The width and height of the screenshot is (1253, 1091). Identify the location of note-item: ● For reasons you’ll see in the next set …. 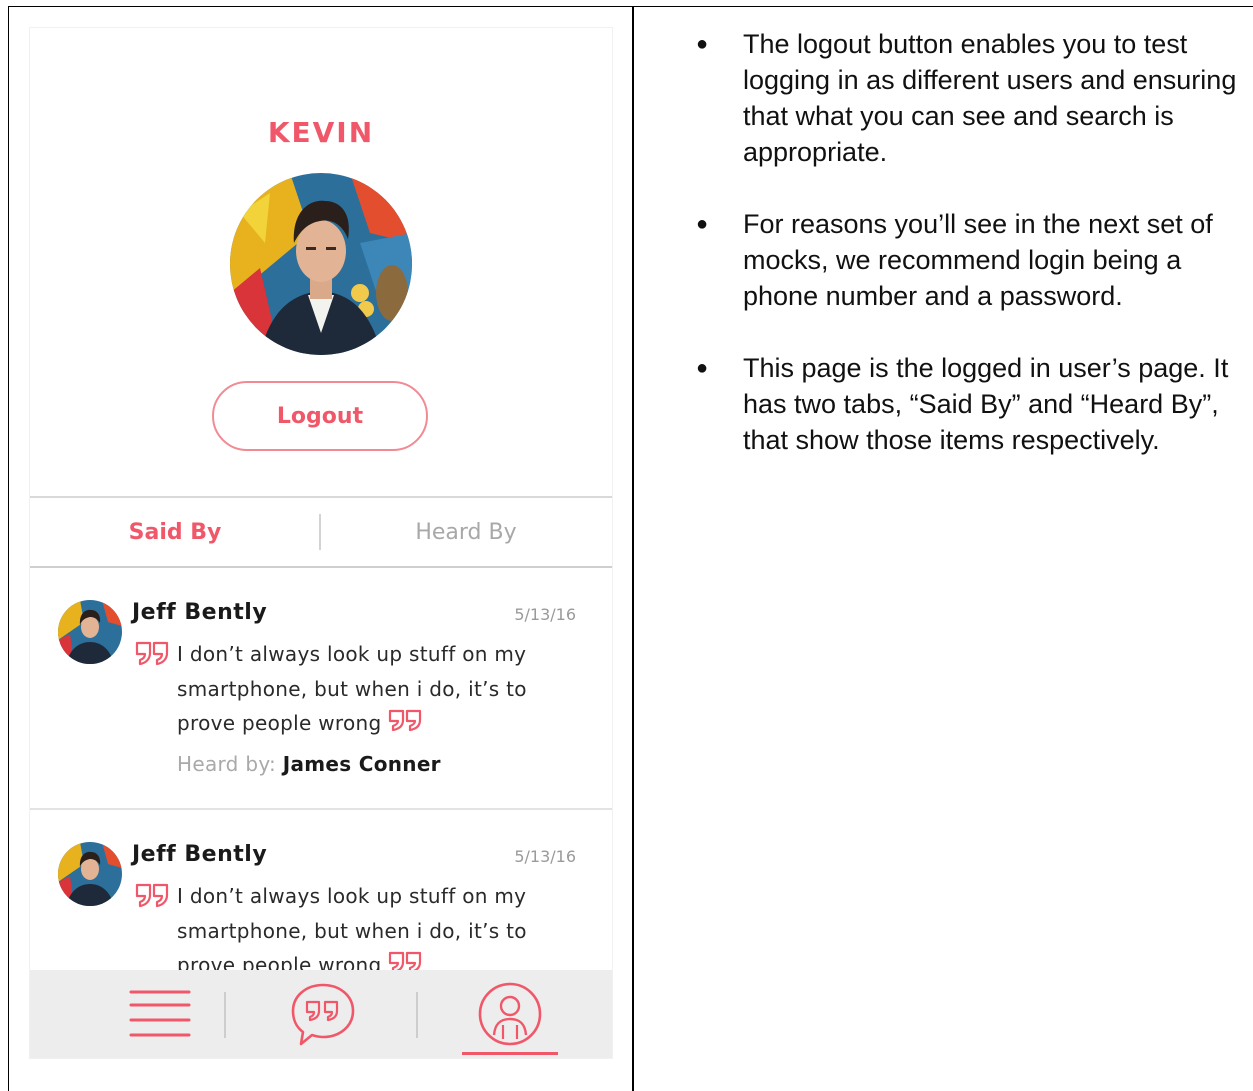
(965, 260).